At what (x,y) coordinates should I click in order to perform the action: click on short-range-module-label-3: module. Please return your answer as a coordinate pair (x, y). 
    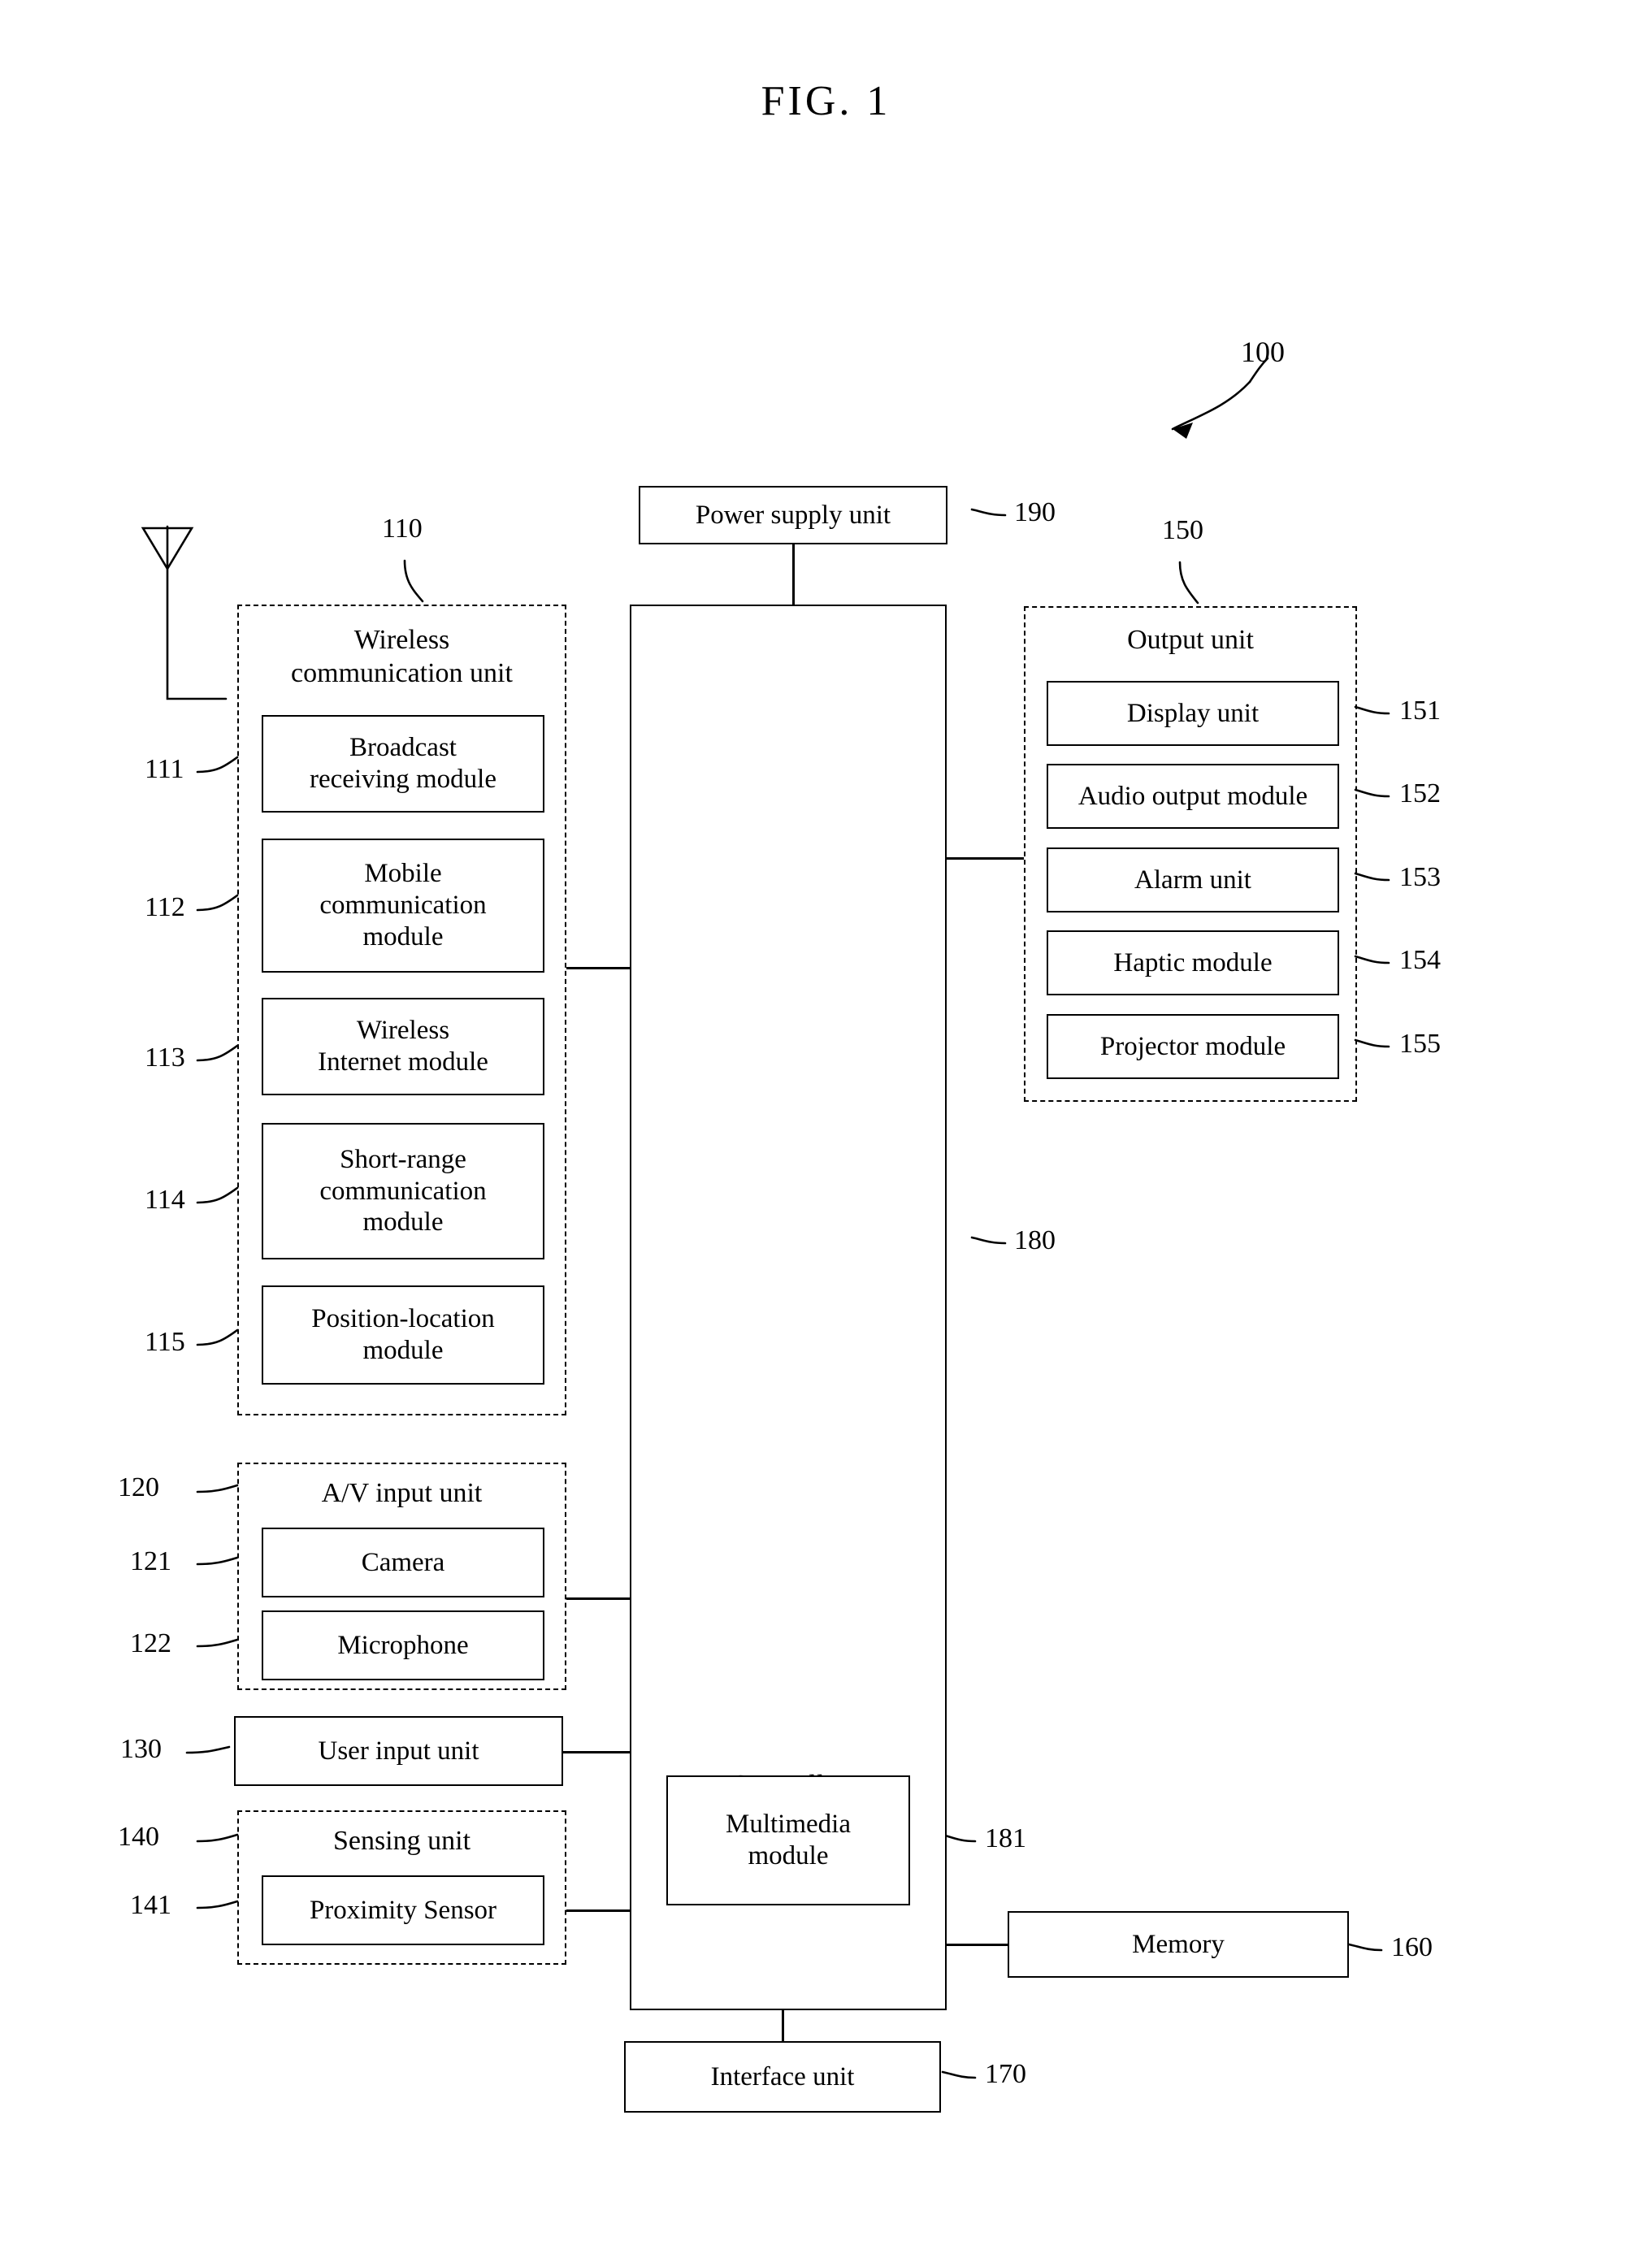
    Looking at the image, I should click on (403, 1222).